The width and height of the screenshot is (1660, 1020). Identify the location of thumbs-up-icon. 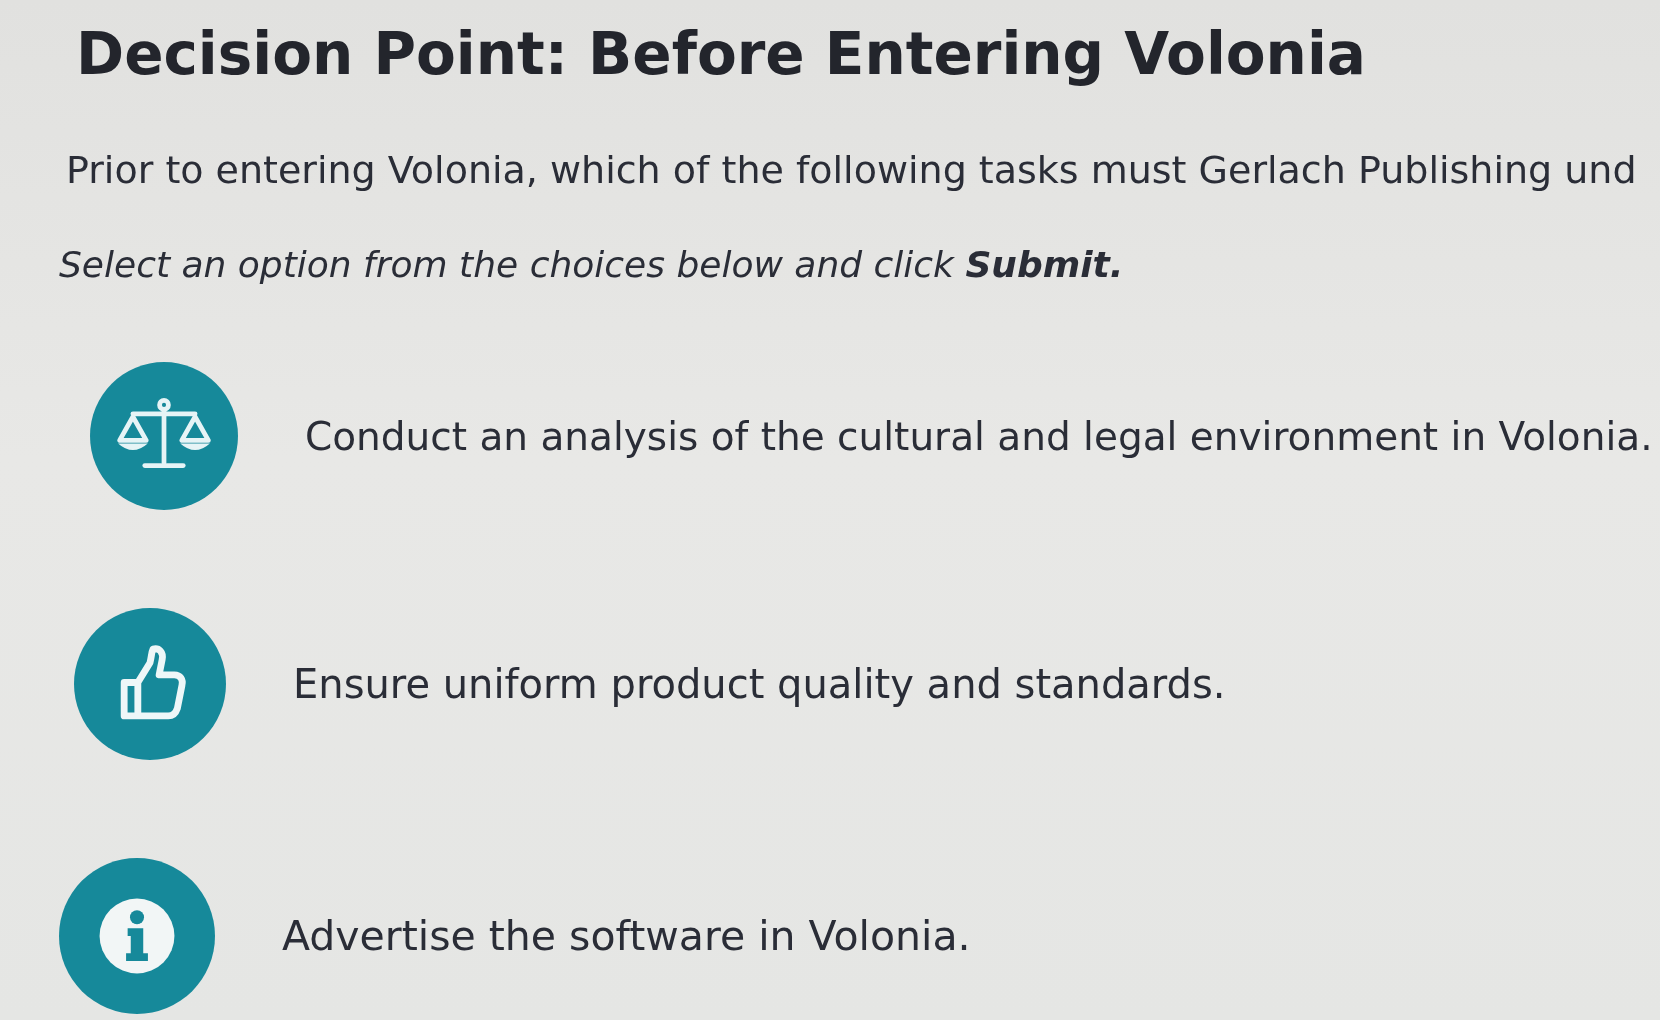
(150, 684).